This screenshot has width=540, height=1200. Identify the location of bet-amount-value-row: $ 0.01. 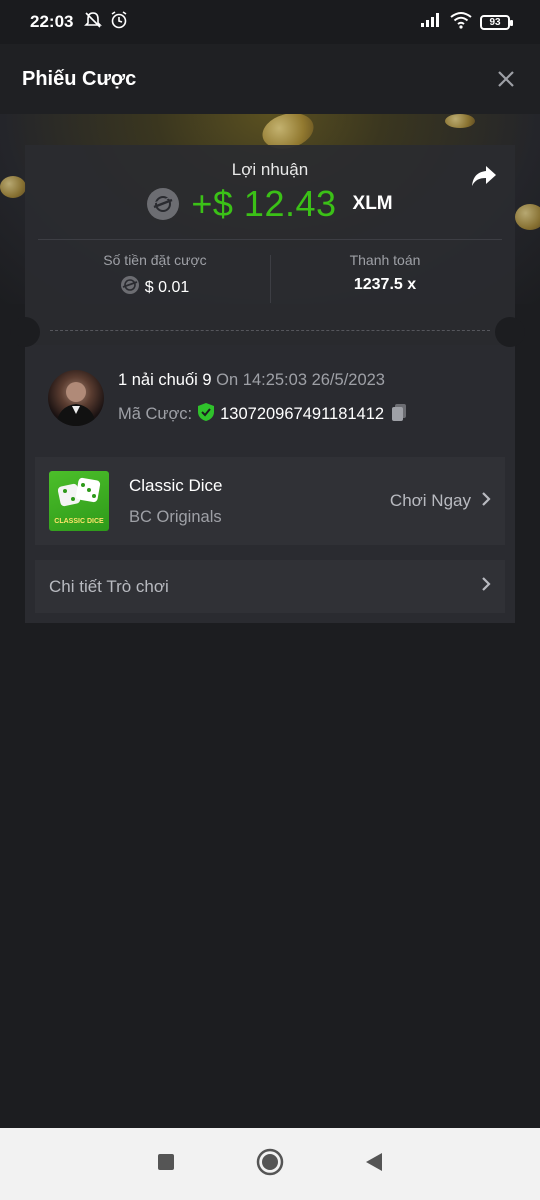
(155, 287).